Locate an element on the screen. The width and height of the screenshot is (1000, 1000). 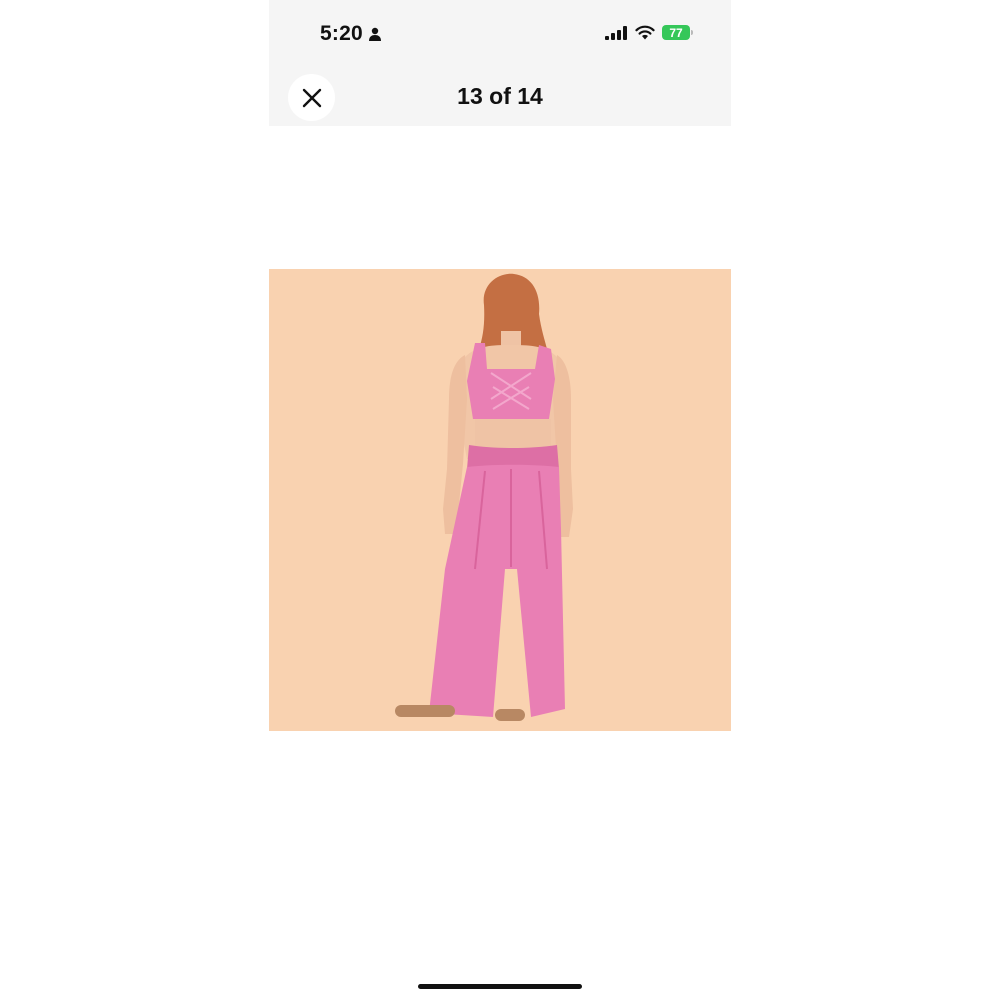
home-indicator is located at coordinates (500, 986).